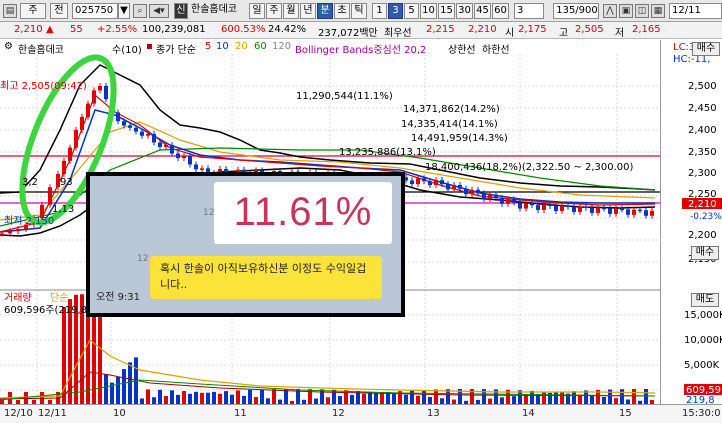  What do you see at coordinates (705, 300) in the screenshot?
I see `sell-button: 매도` at bounding box center [705, 300].